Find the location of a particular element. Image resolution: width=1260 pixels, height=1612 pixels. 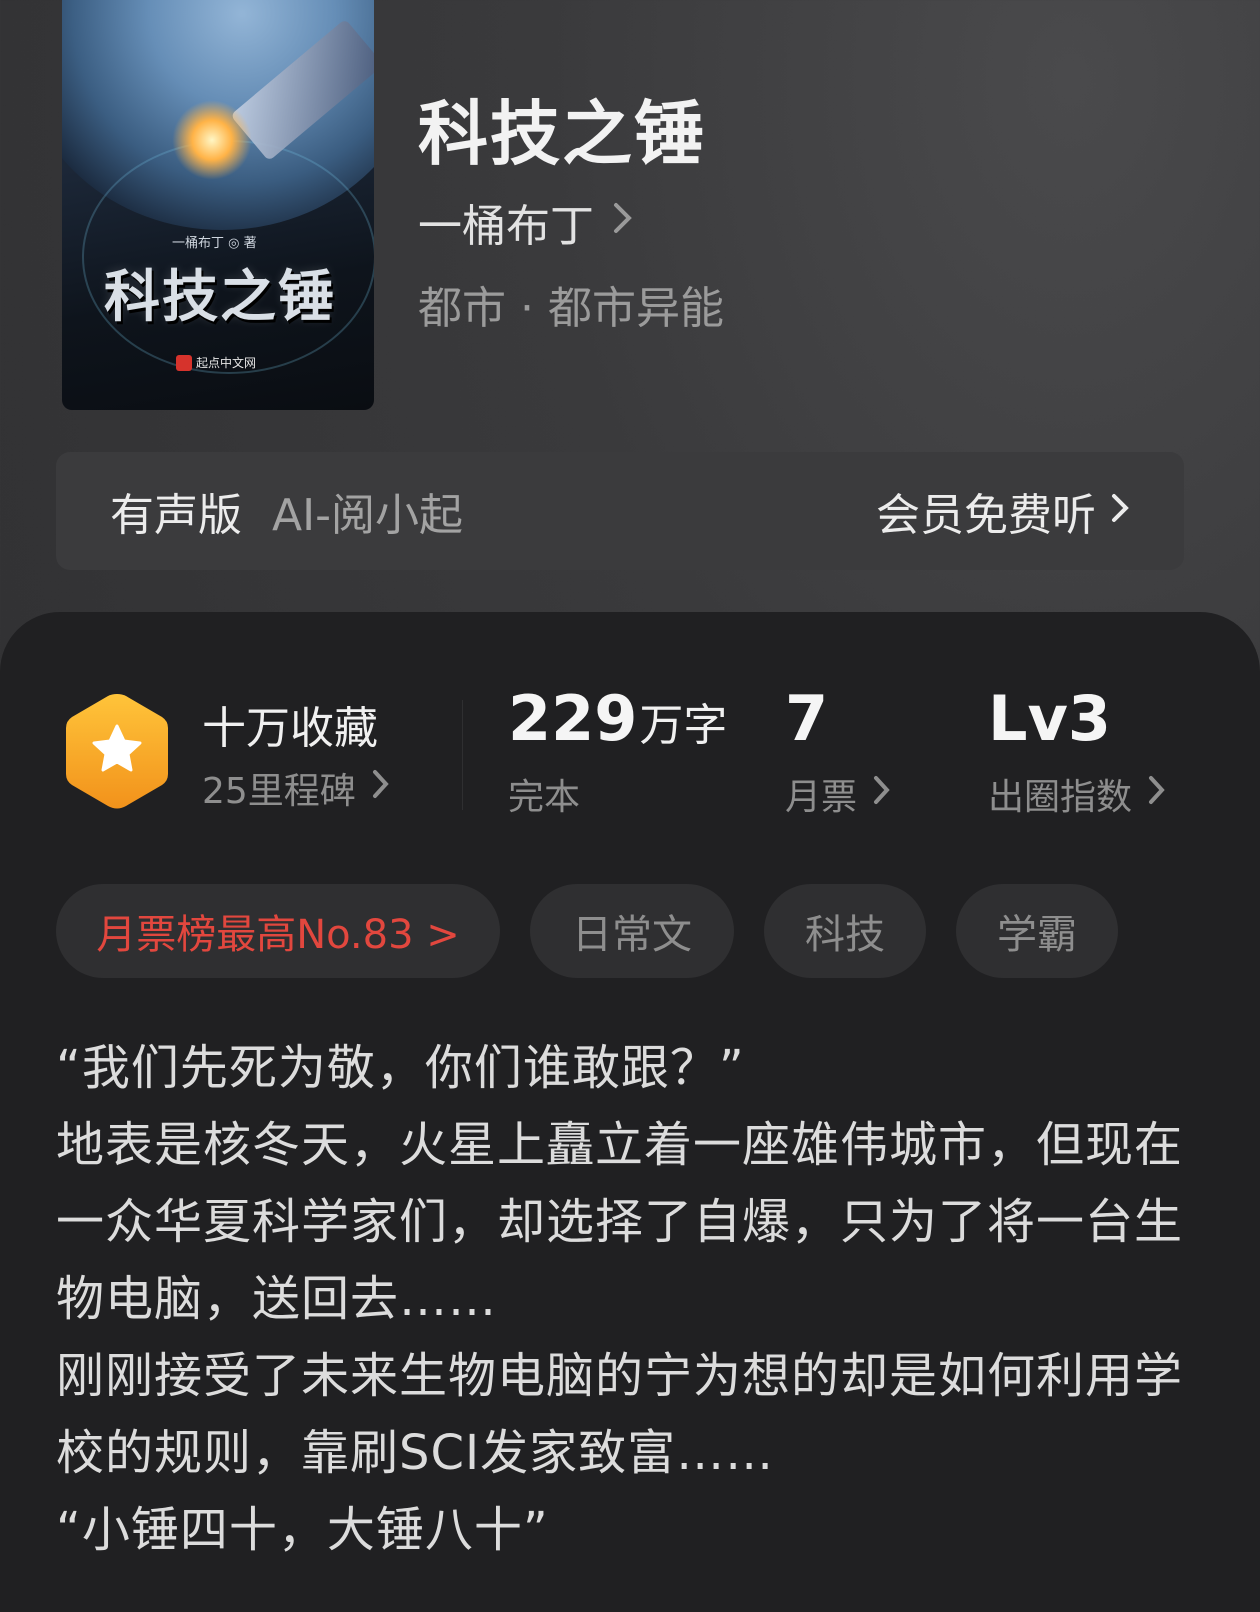

member-free-listen-button: 会员免费听 is located at coordinates (1003, 511).